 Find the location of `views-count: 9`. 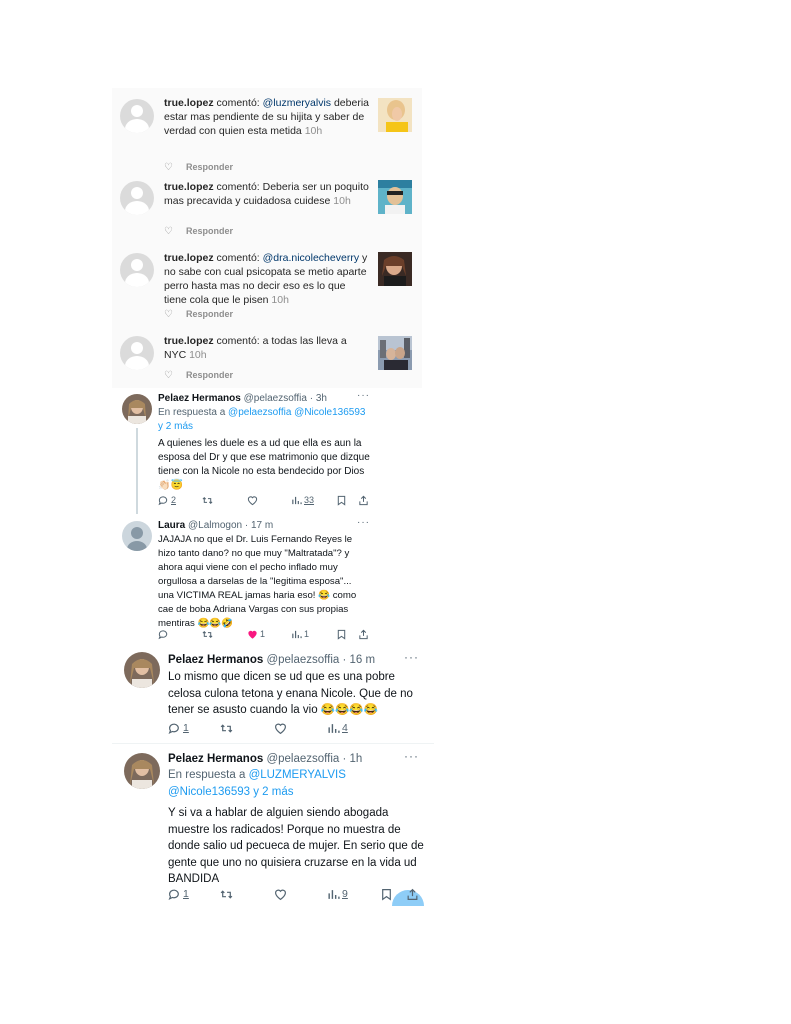

views-count: 9 is located at coordinates (345, 894).